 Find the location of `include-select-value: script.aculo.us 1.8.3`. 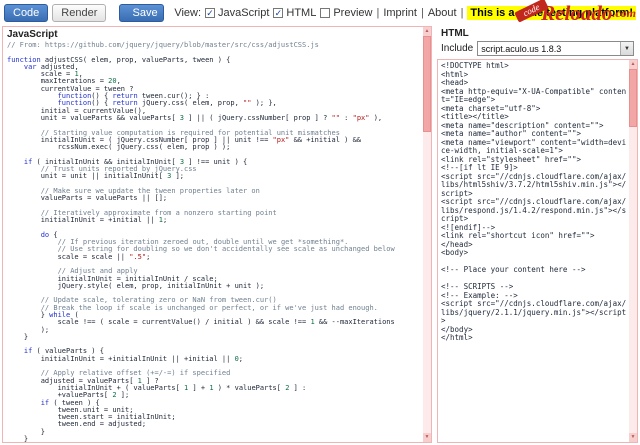

include-select-value: script.aculo.us 1.8.3 is located at coordinates (521, 48).